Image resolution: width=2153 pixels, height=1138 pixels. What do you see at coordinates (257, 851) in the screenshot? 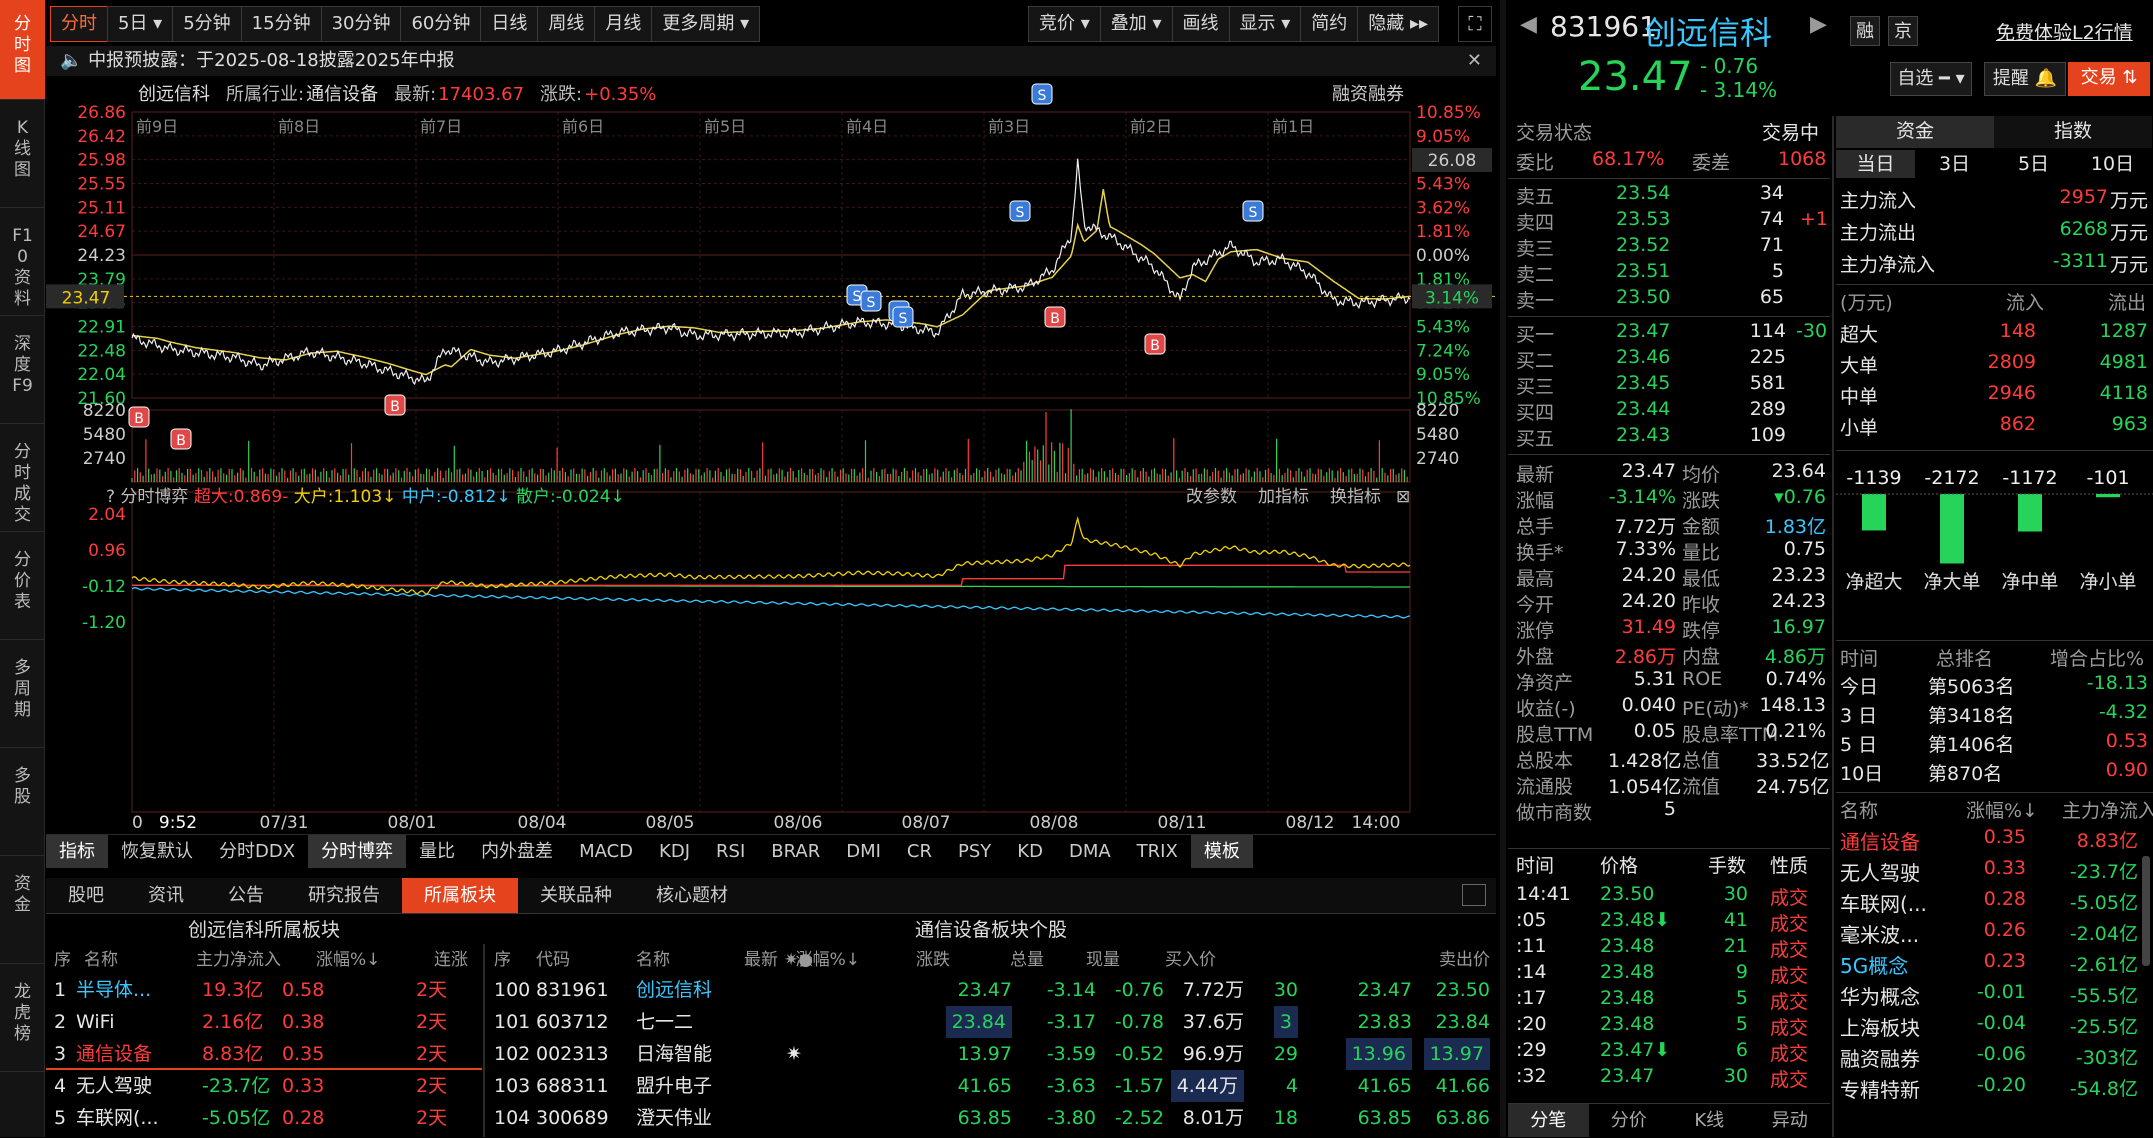
I see `ind-tab-2: 分时DDX` at bounding box center [257, 851].